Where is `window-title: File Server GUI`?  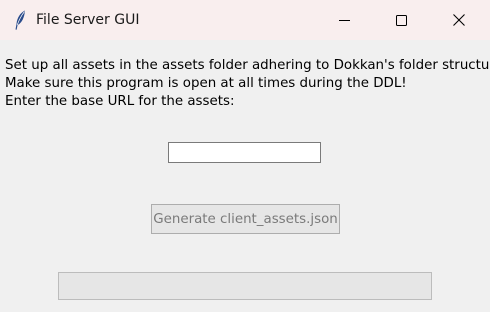 window-title: File Server GUI is located at coordinates (88, 20).